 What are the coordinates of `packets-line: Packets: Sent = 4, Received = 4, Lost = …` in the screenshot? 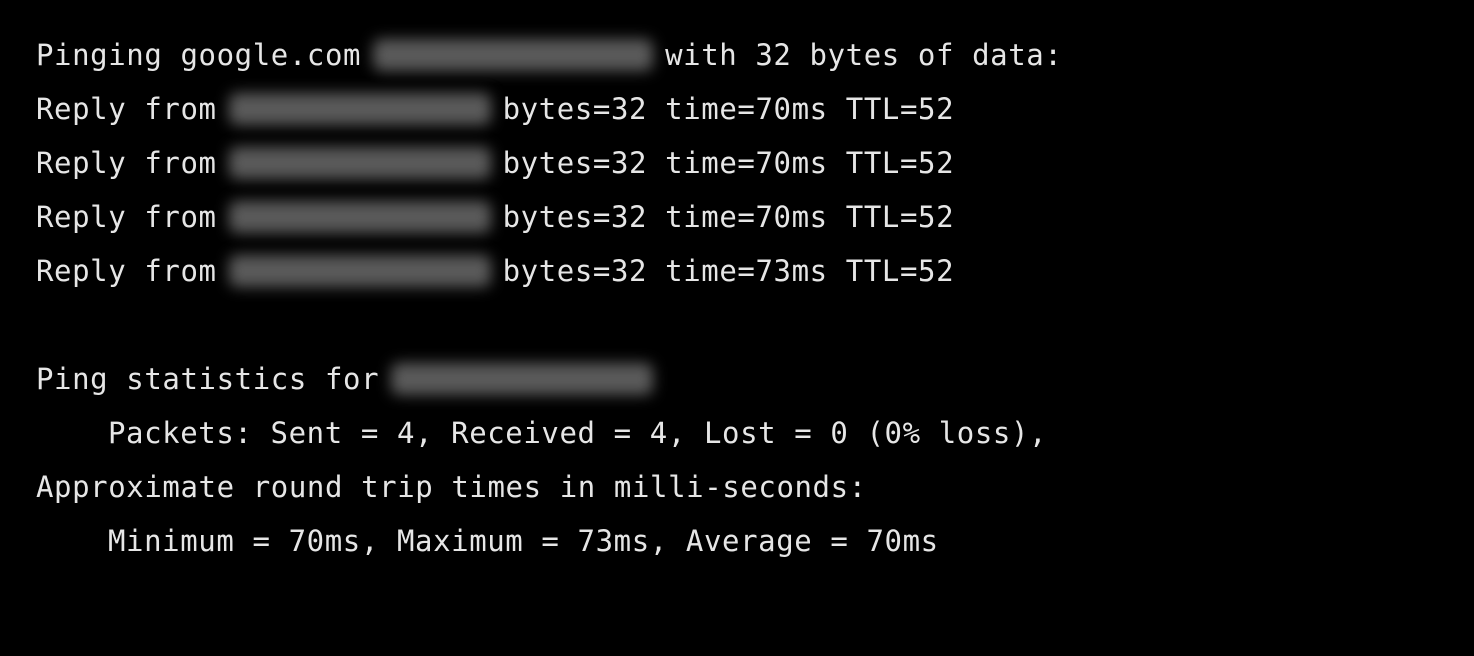 It's located at (578, 433).